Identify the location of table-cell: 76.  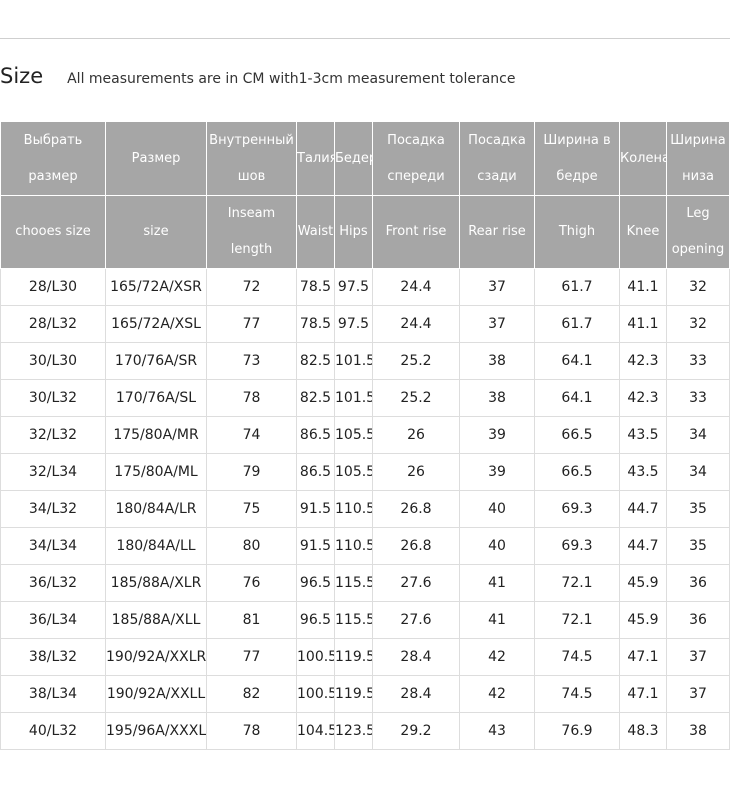
(251, 583).